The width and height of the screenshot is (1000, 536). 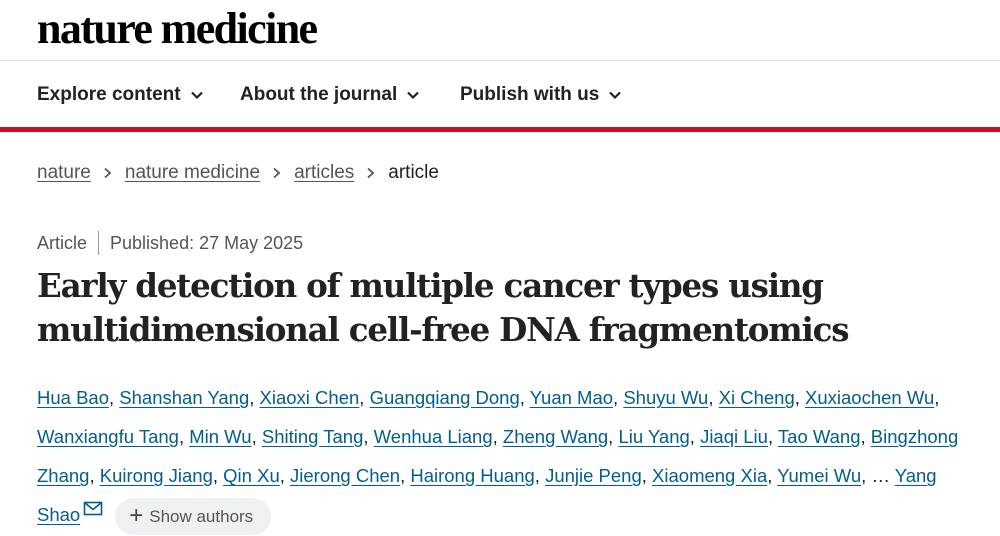 I want to click on journal-logo: nature medicine, so click(x=177, y=29).